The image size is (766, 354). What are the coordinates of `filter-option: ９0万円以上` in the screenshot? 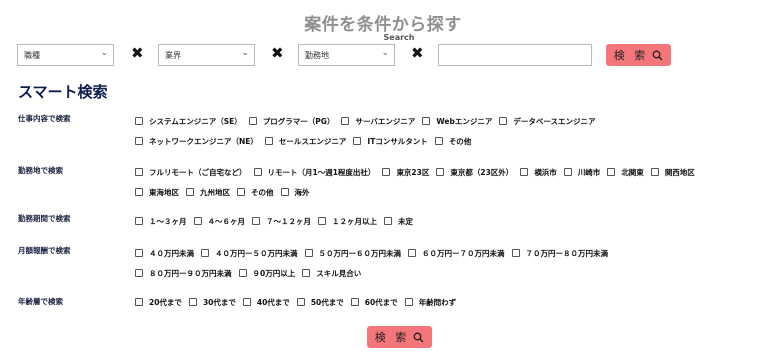 It's located at (266, 273).